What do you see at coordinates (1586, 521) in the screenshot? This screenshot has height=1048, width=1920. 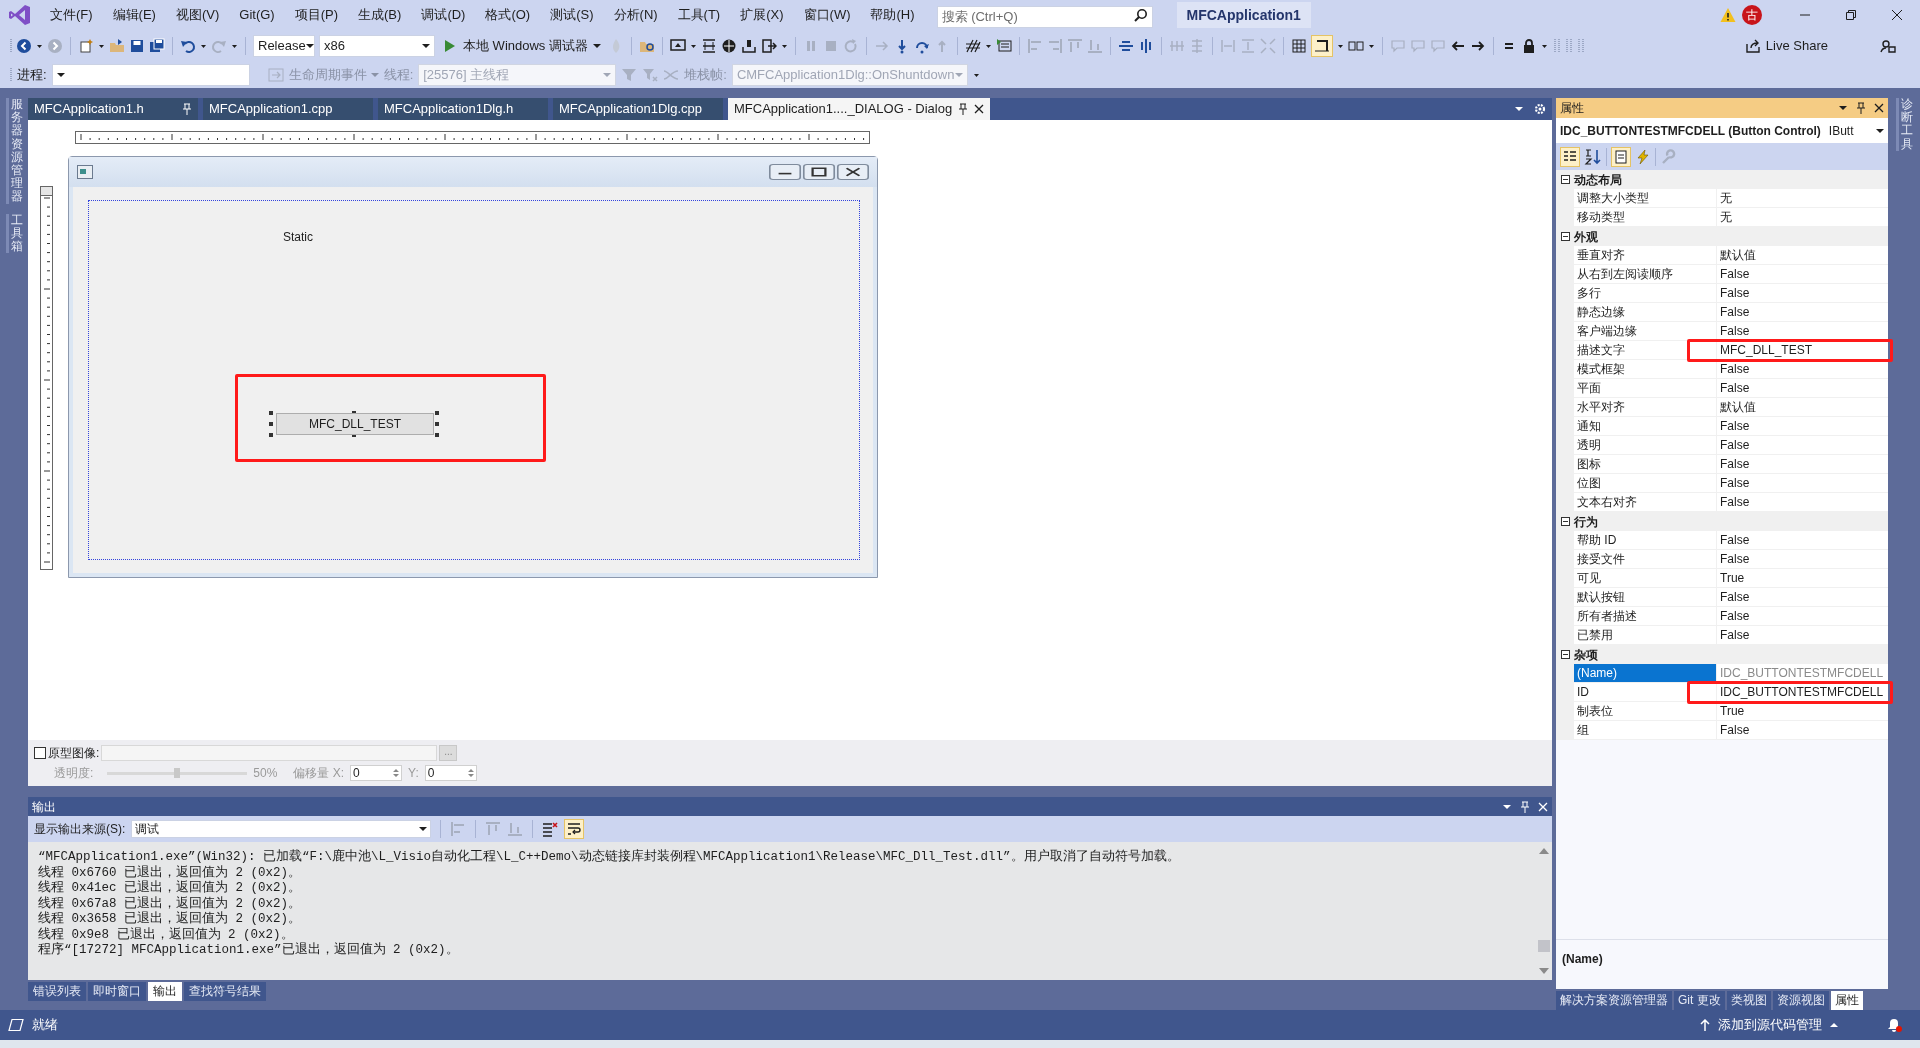 I see `category-label: 行为` at bounding box center [1586, 521].